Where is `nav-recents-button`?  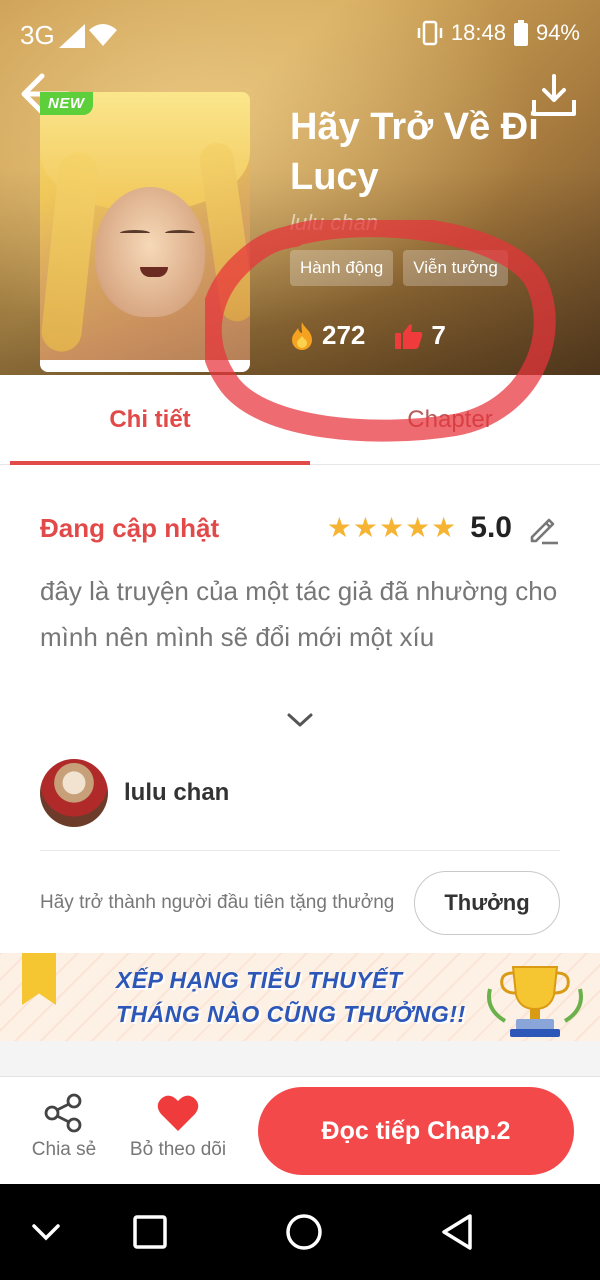
nav-recents-button is located at coordinates (150, 1232).